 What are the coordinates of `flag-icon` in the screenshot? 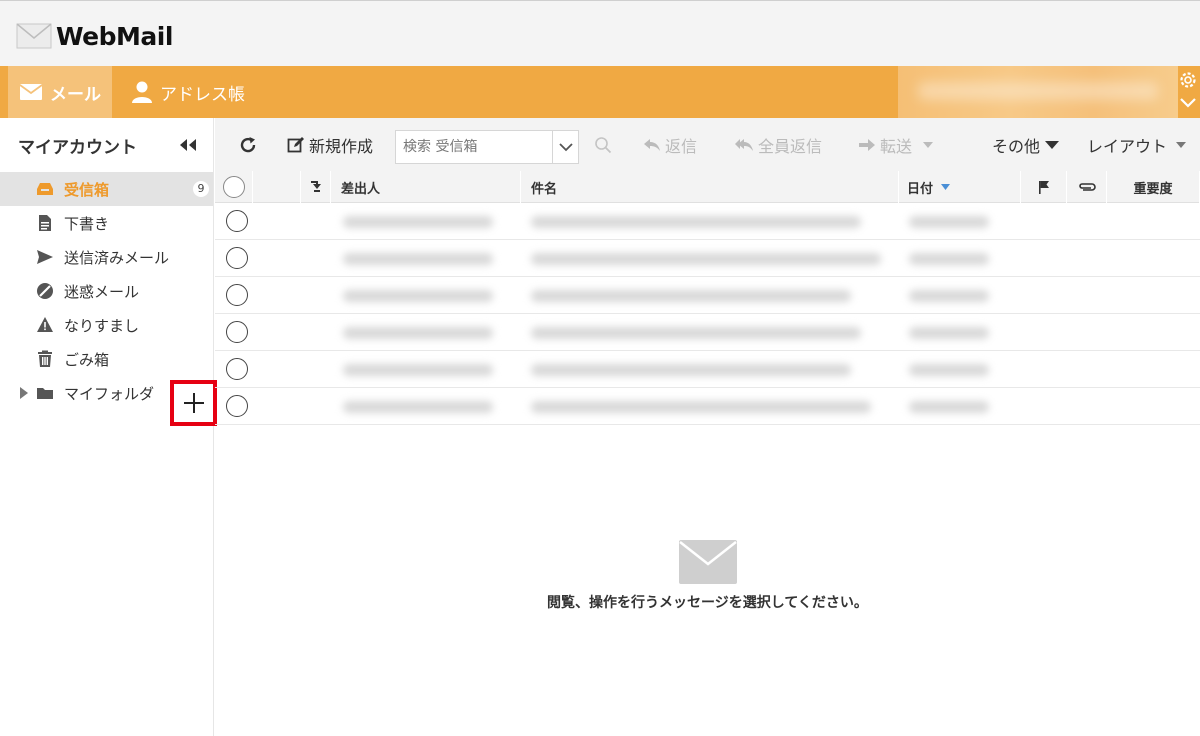 It's located at (1043, 187).